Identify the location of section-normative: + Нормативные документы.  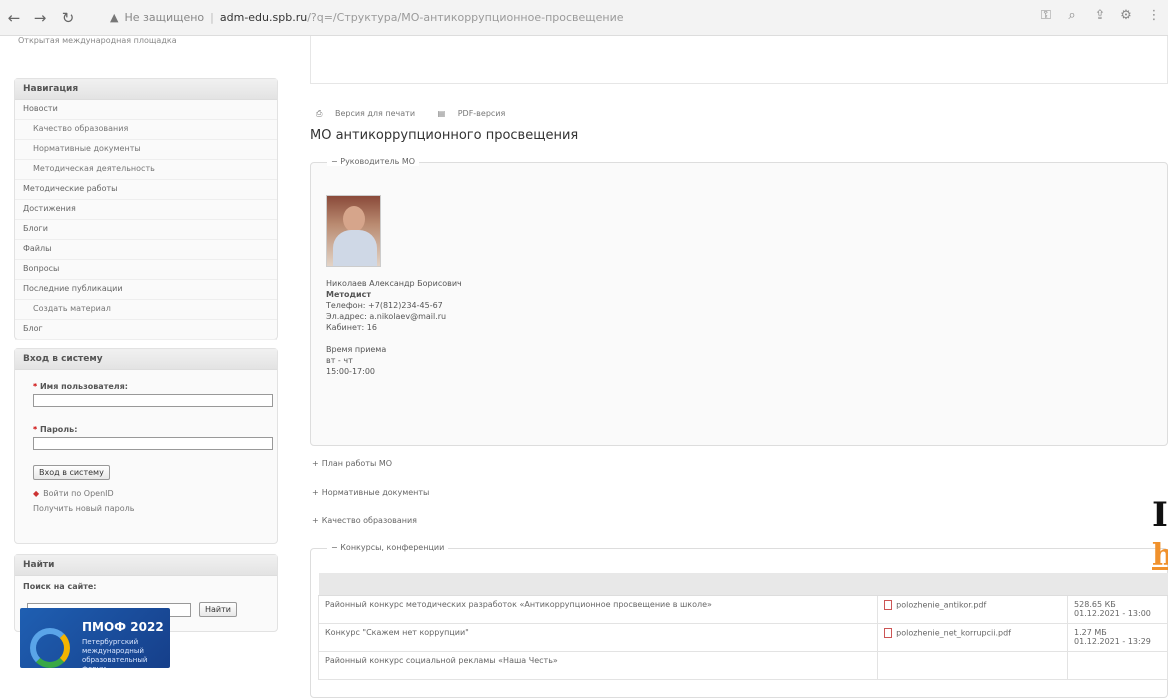
(370, 492).